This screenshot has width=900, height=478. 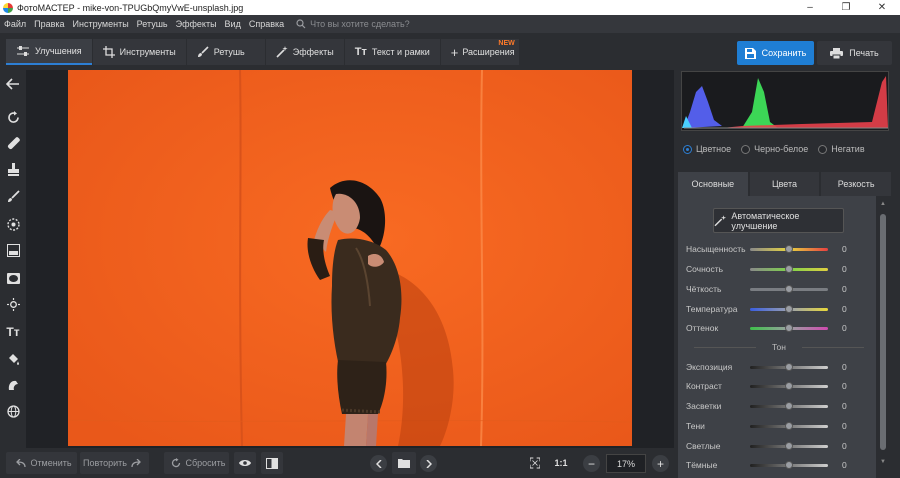 What do you see at coordinates (768, 367) in the screenshot?
I see `slider-exposure: Экспозиция 0` at bounding box center [768, 367].